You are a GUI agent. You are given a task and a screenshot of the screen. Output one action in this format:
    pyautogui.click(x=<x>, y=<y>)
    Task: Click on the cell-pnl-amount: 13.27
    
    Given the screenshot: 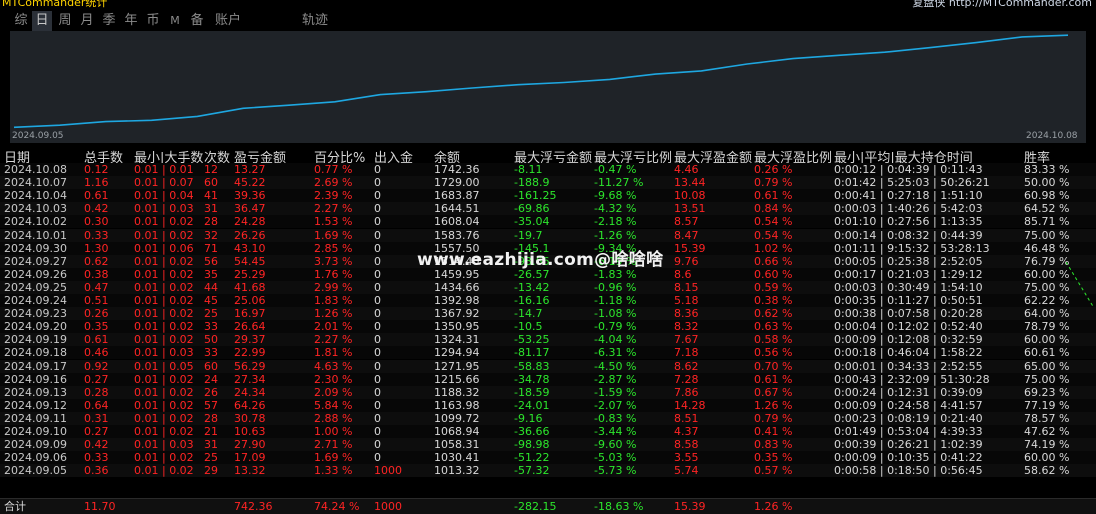 What is the action you would take?
    pyautogui.click(x=250, y=169)
    